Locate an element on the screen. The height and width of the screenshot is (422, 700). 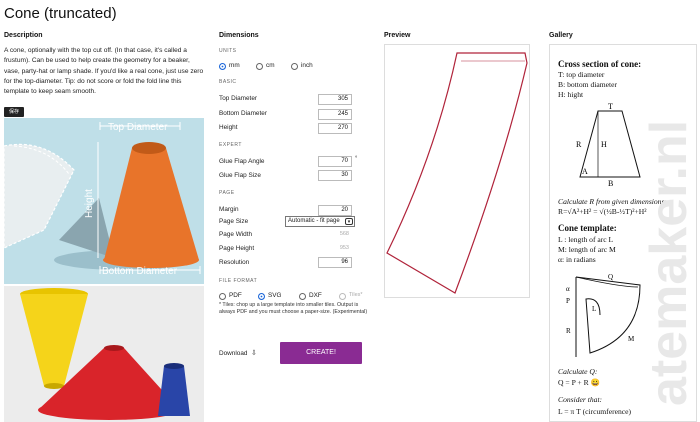
top-diameter-input: 305 is located at coordinates (335, 99).